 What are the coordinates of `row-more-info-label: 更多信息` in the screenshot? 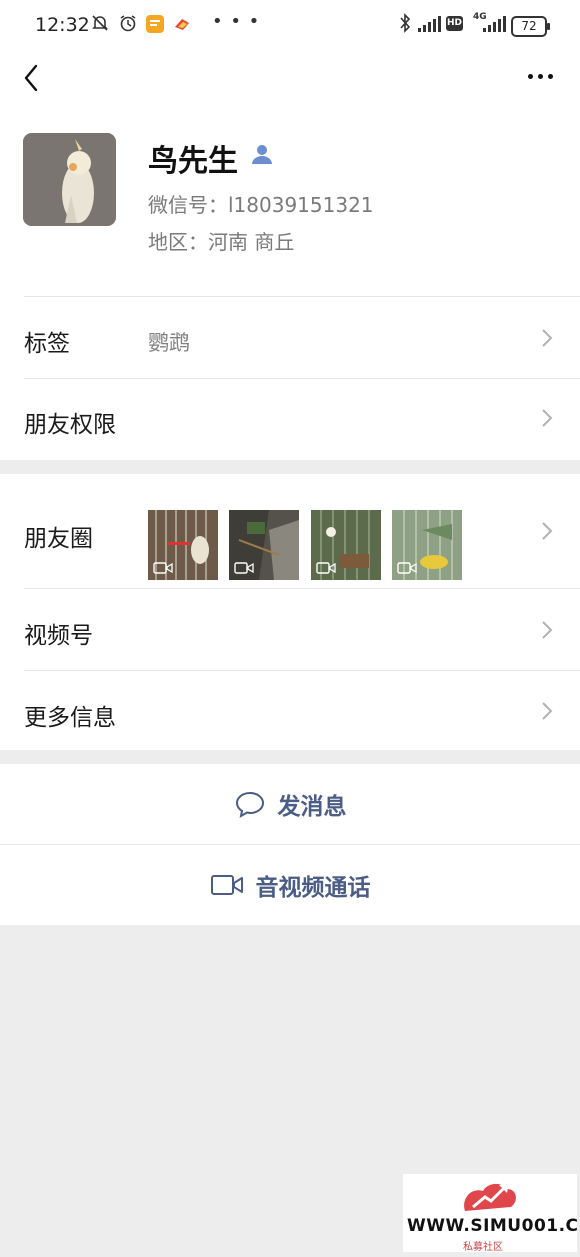 It's located at (70, 718).